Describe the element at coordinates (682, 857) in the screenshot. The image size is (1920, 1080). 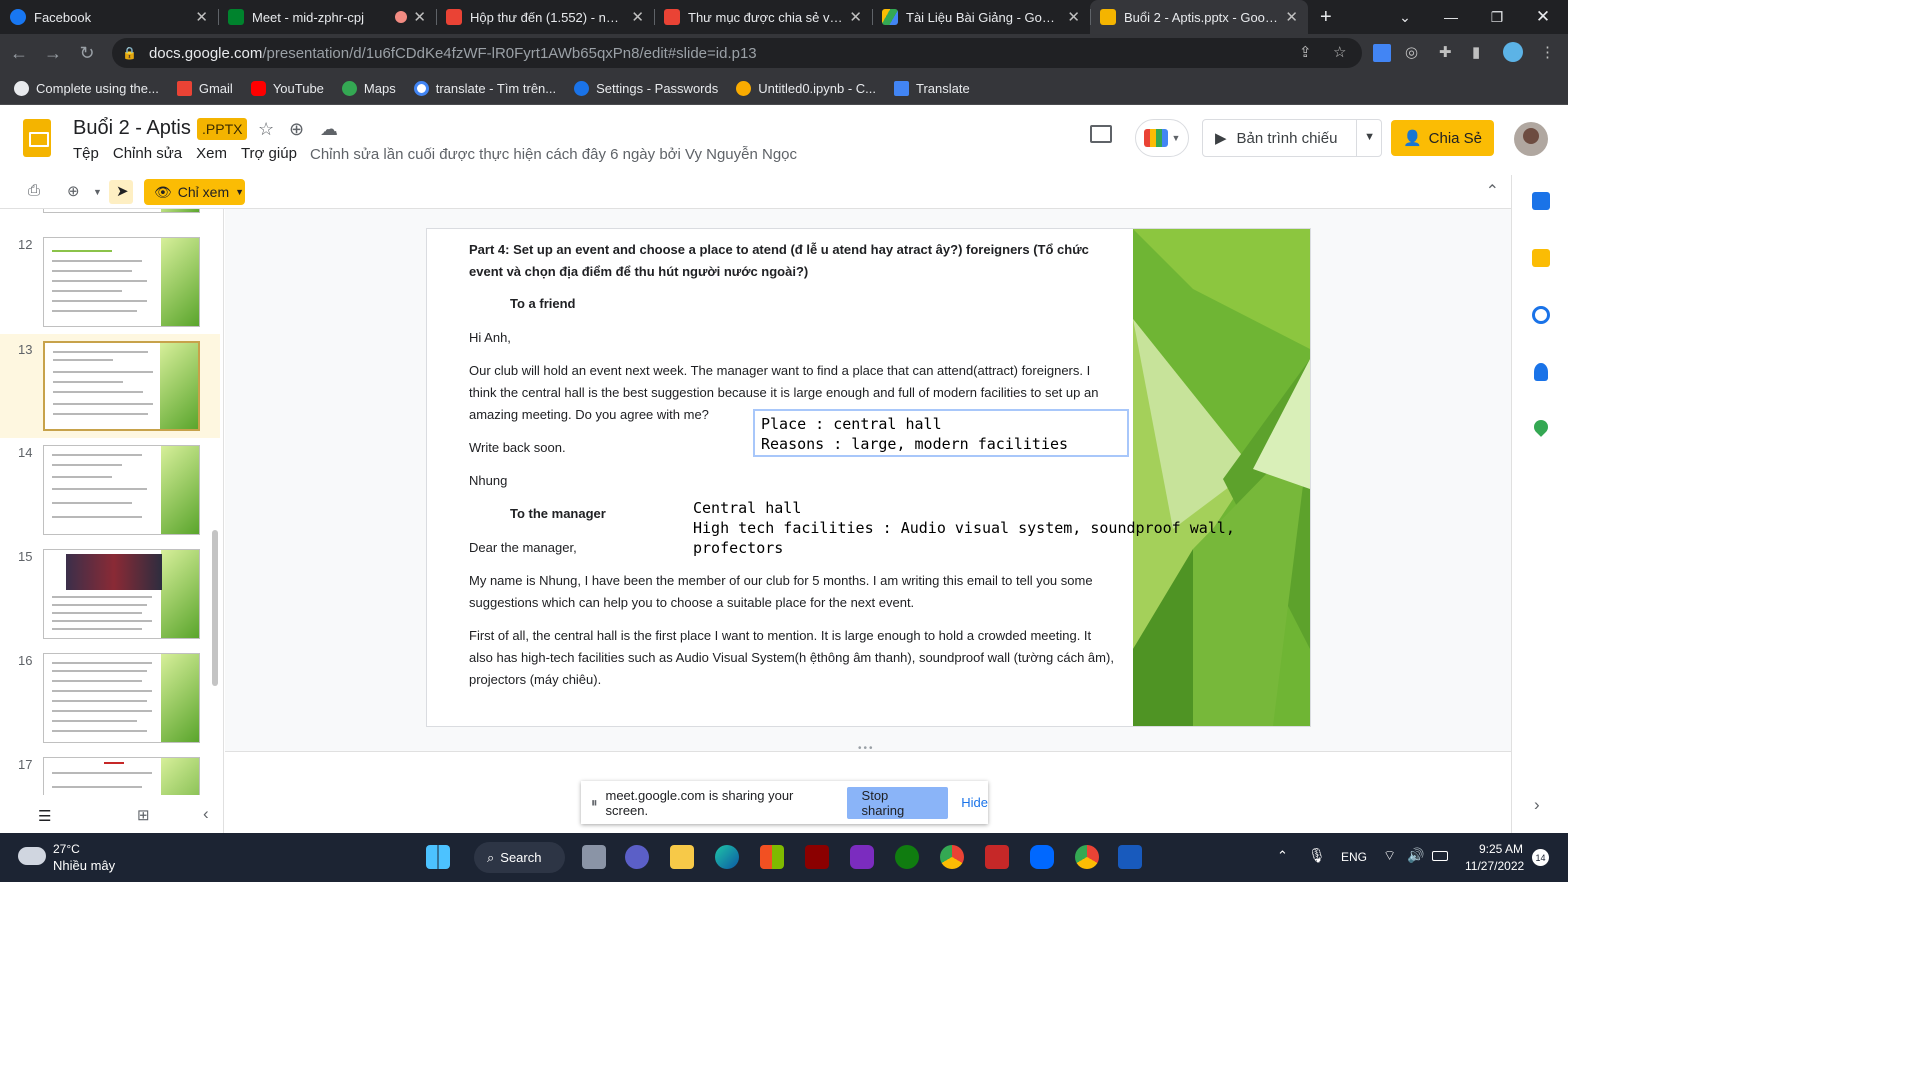
I see `file-explorer-icon` at that location.